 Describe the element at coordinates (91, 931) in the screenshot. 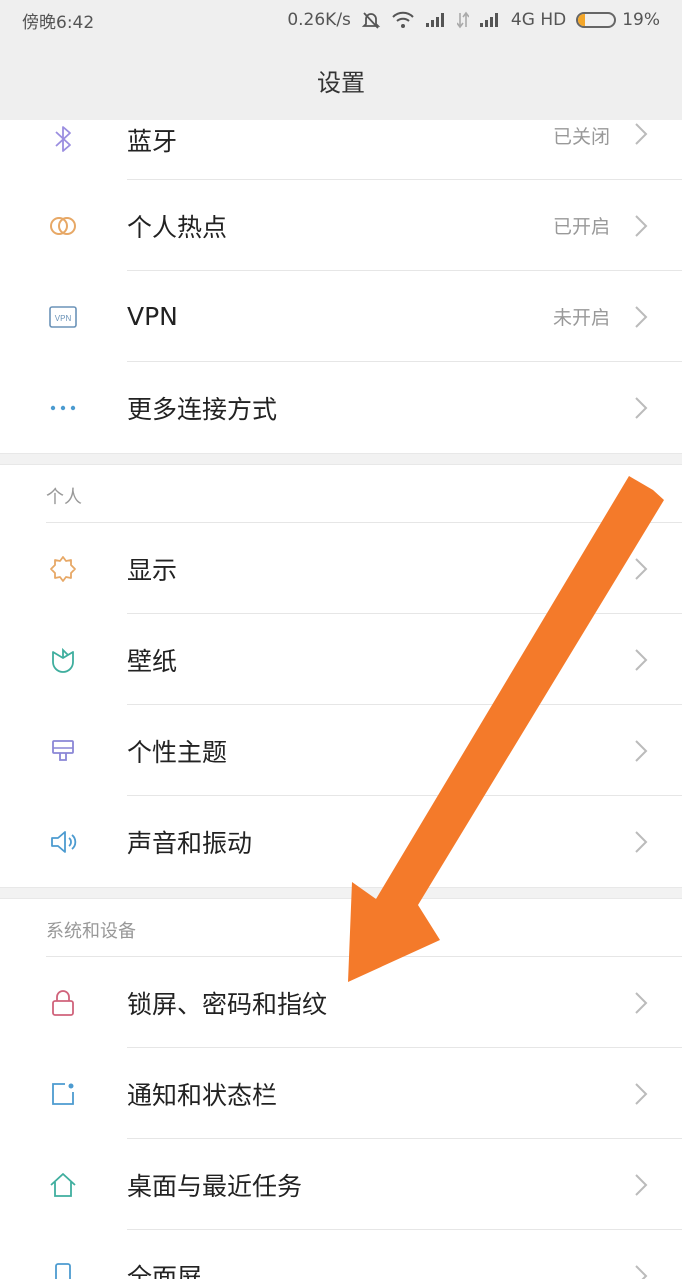

I see `section-title: 系统和设备` at that location.